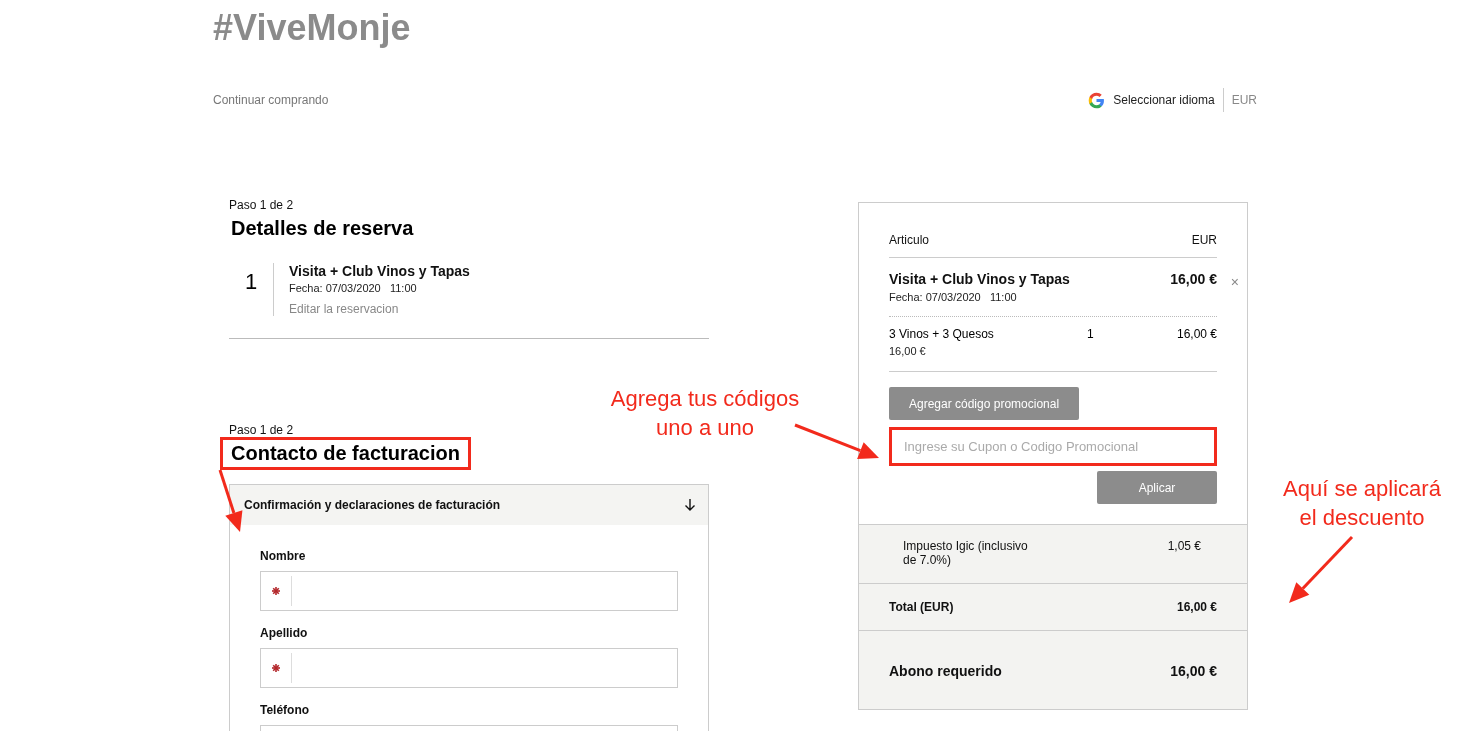  What do you see at coordinates (1193, 671) in the screenshot?
I see `deposit-value: 16,00 €` at bounding box center [1193, 671].